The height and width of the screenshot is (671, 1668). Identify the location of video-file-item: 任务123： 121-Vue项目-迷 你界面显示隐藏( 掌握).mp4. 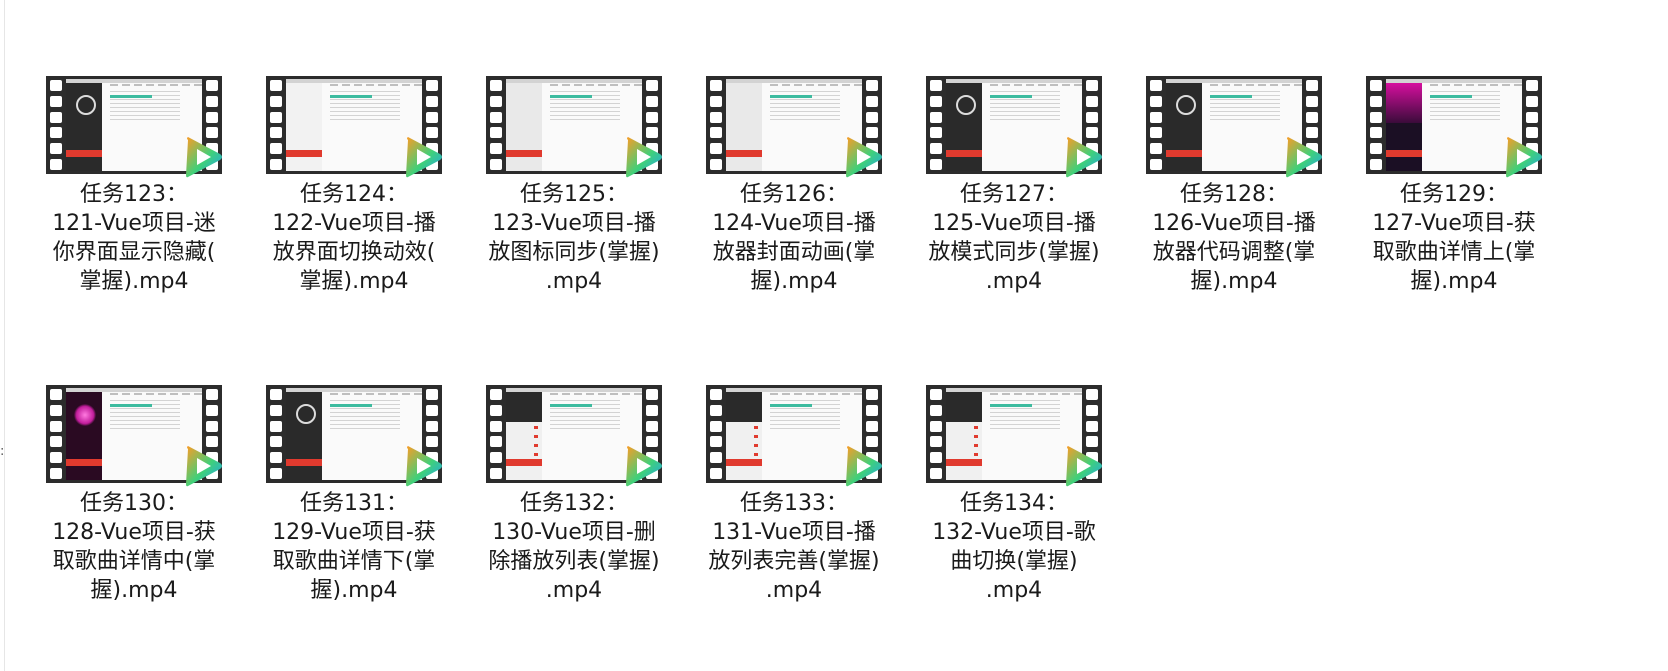
(134, 212).